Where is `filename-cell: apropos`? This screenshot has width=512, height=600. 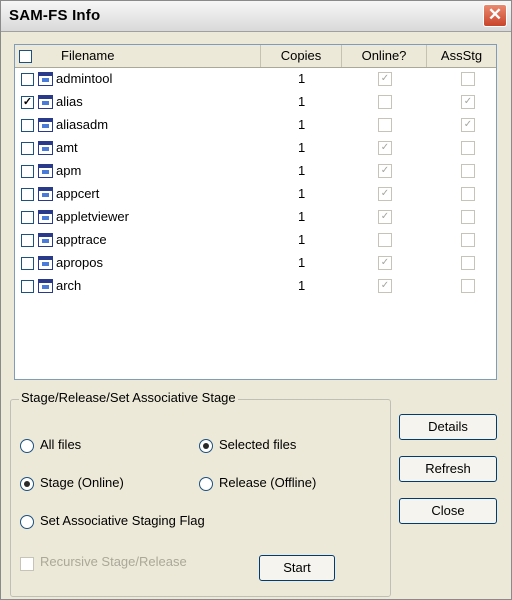
filename-cell: apropos is located at coordinates (79, 262).